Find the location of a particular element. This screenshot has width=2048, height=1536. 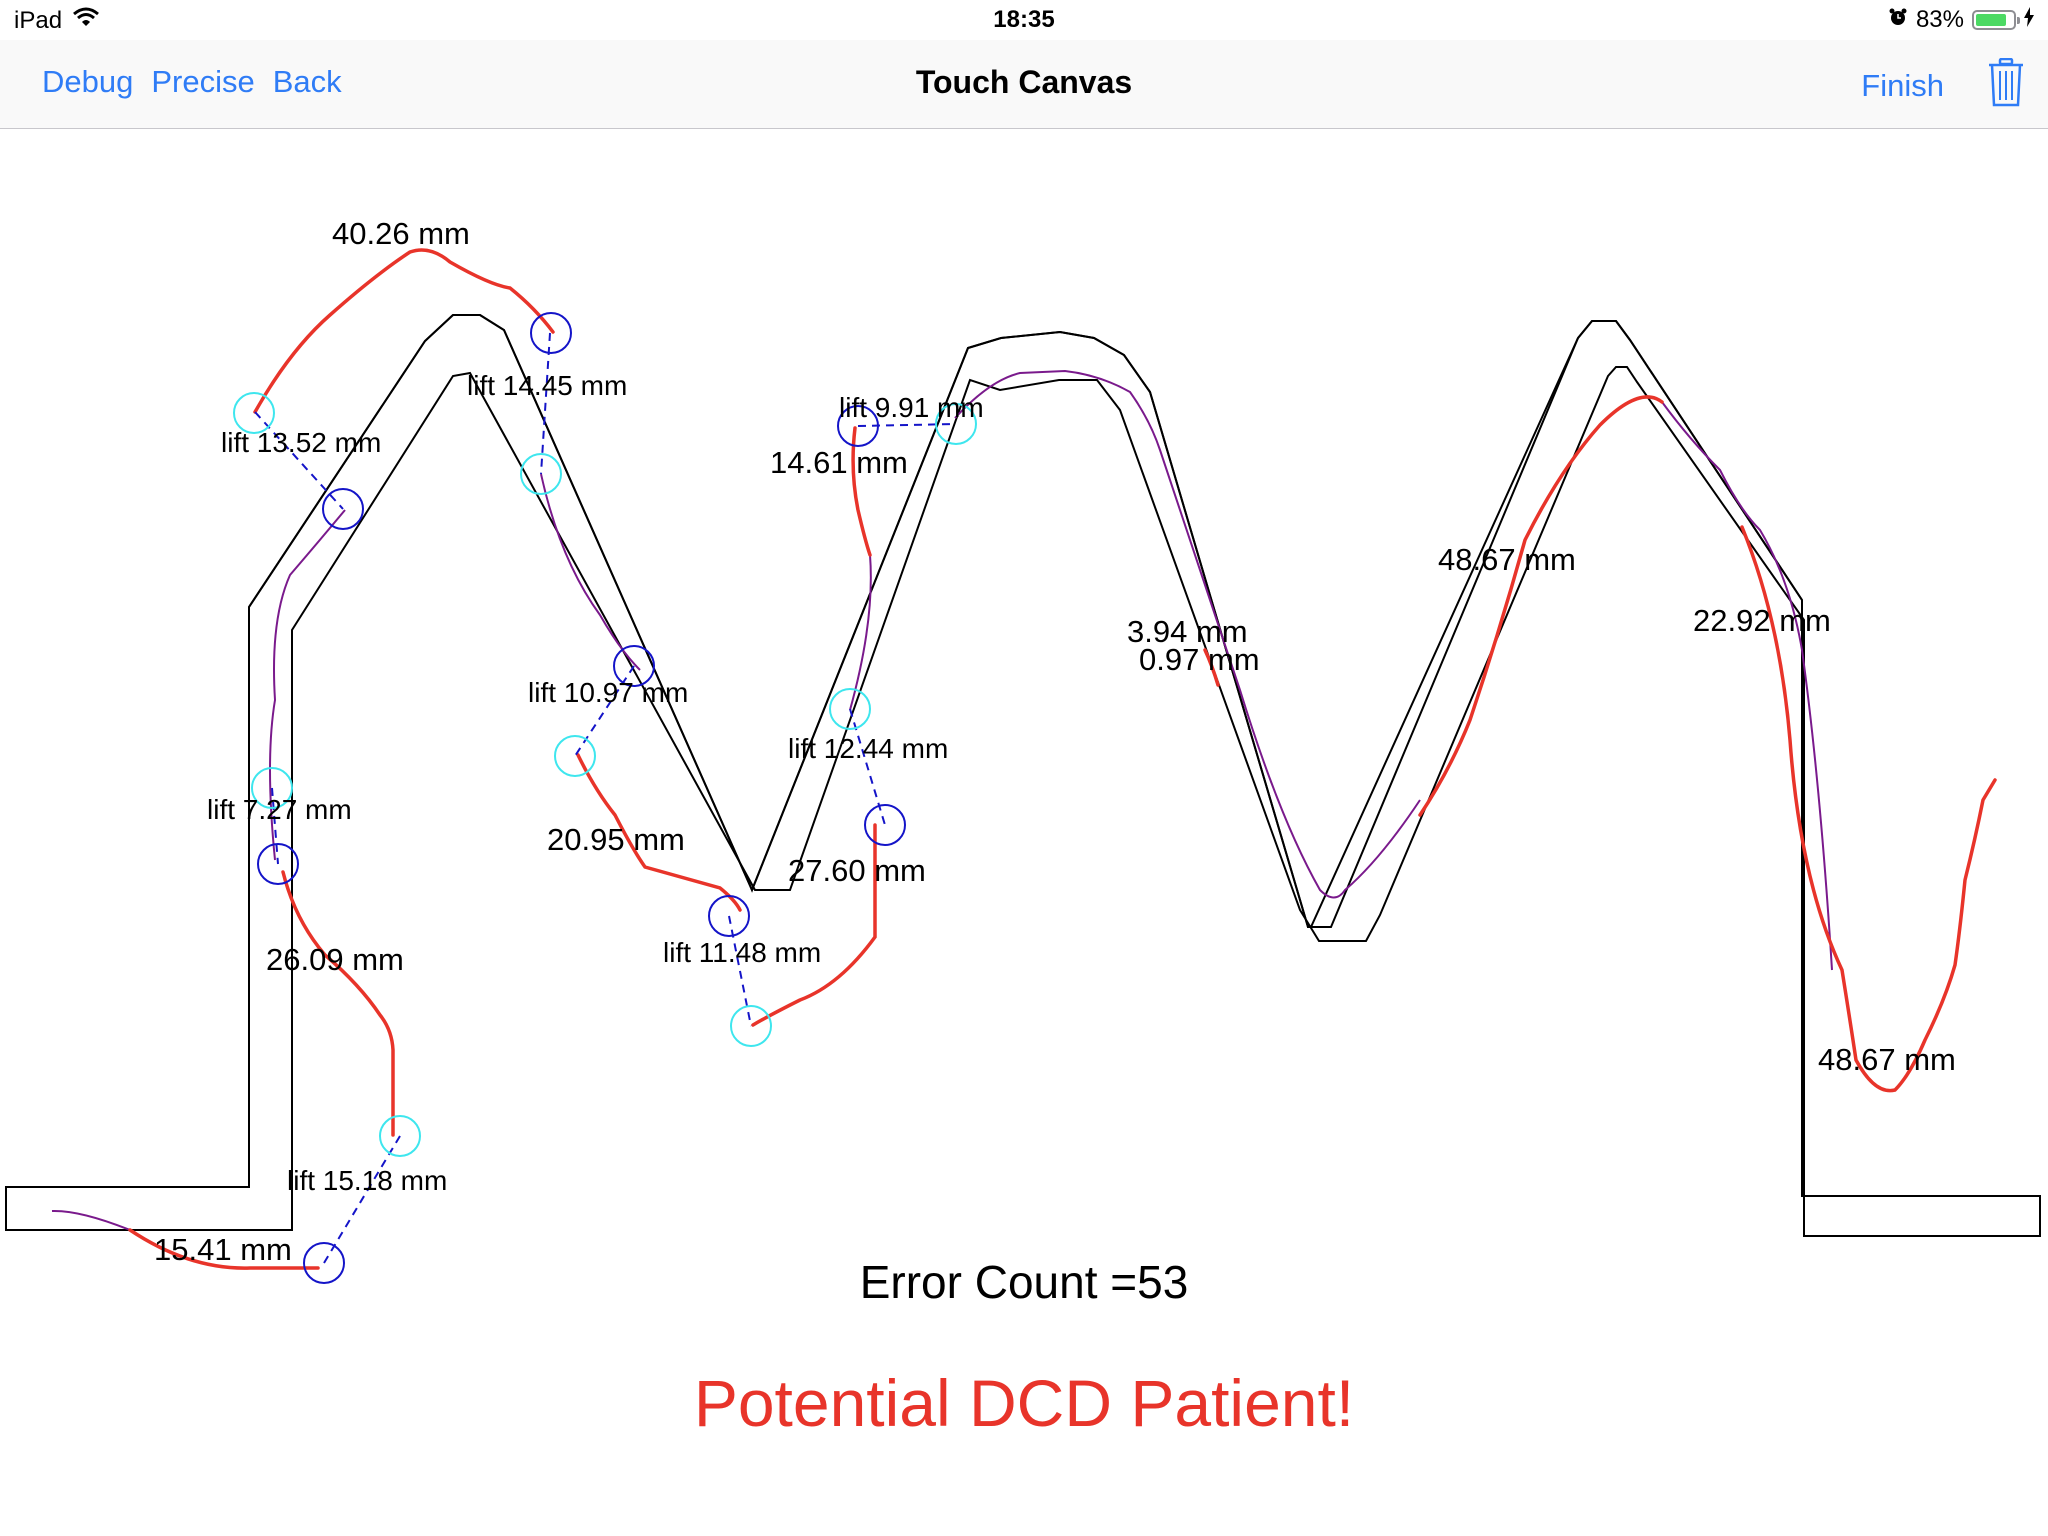

navigation-bar: Debug Precise Back Touch Canvas Finish is located at coordinates (1024, 84).